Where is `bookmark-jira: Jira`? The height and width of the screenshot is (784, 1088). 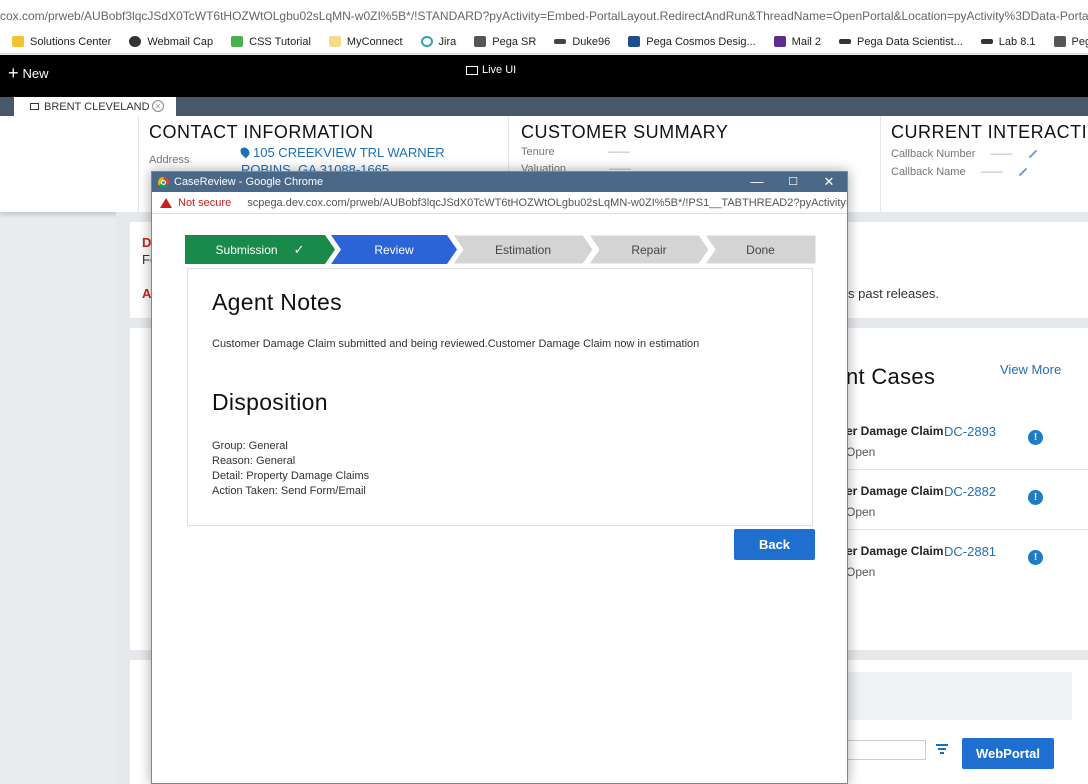 bookmark-jira: Jira is located at coordinates (438, 42).